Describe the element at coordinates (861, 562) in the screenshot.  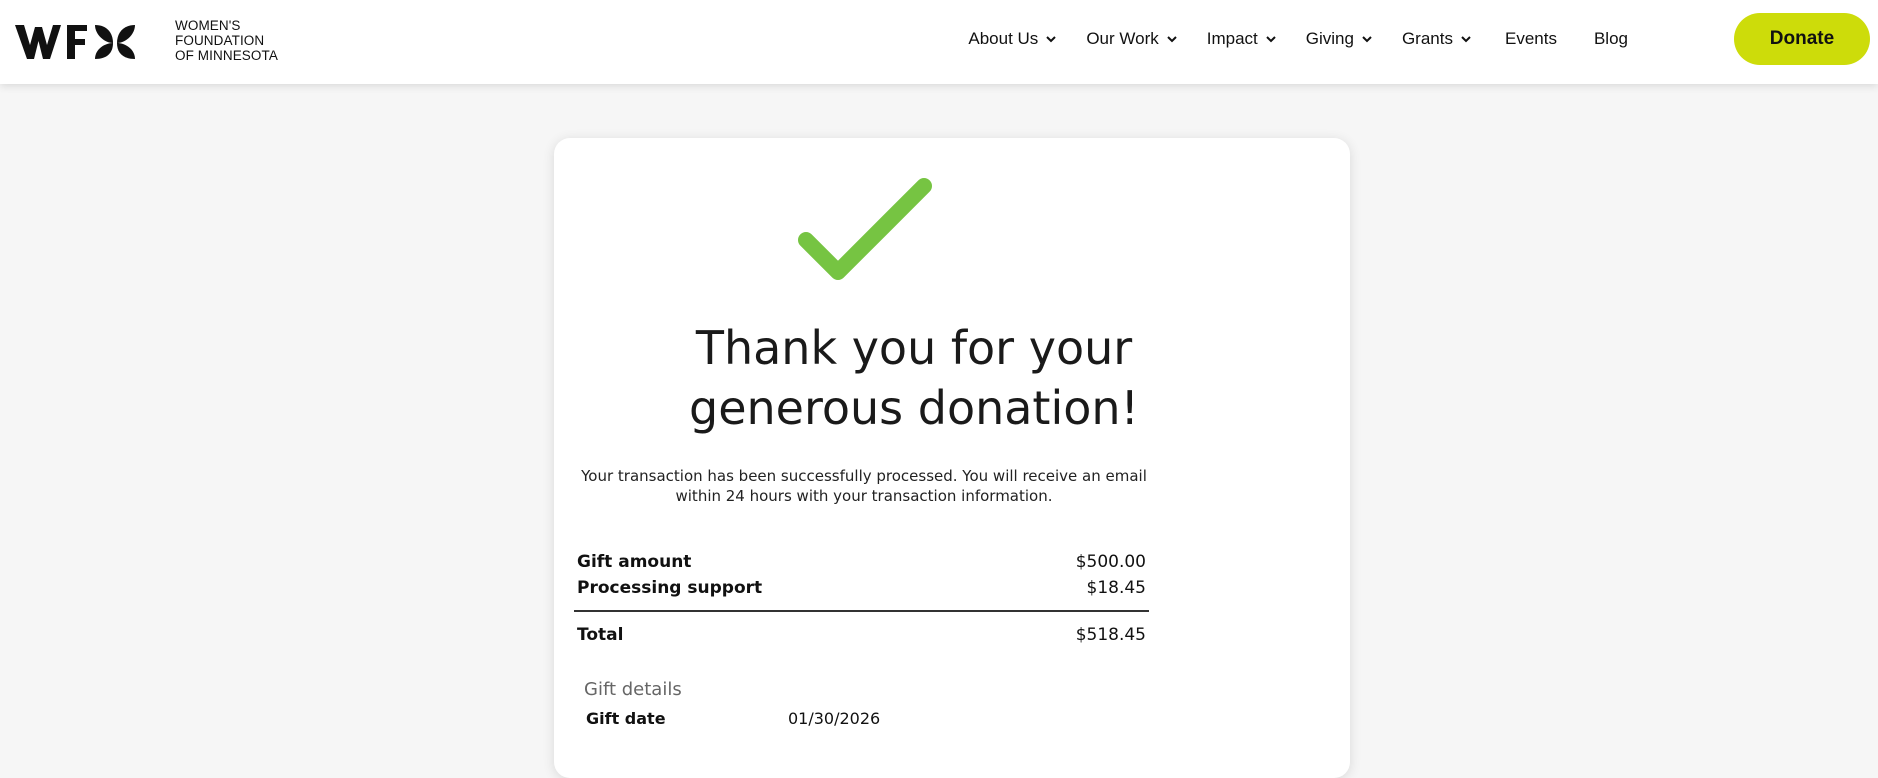
I see `gift-amount-row: Gift amount $500.00` at that location.